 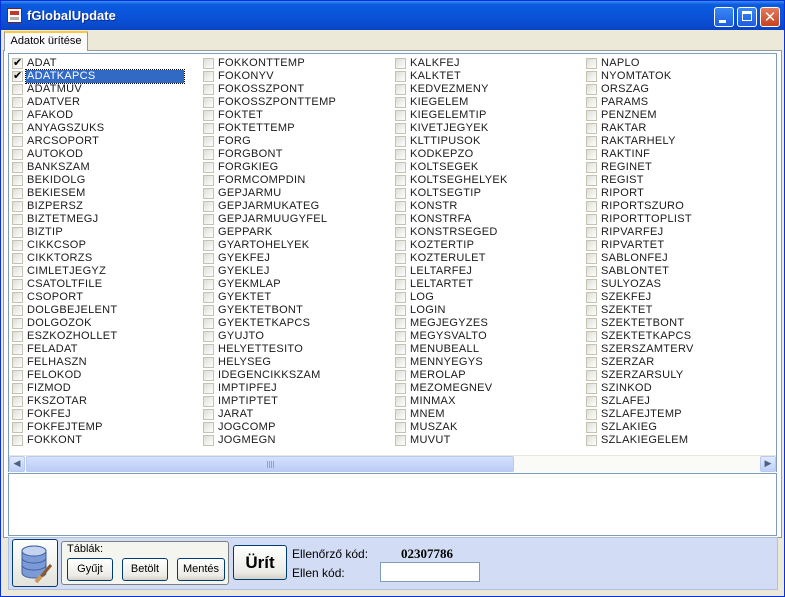 What do you see at coordinates (768, 464) in the screenshot?
I see `scroll-right-button: ▶` at bounding box center [768, 464].